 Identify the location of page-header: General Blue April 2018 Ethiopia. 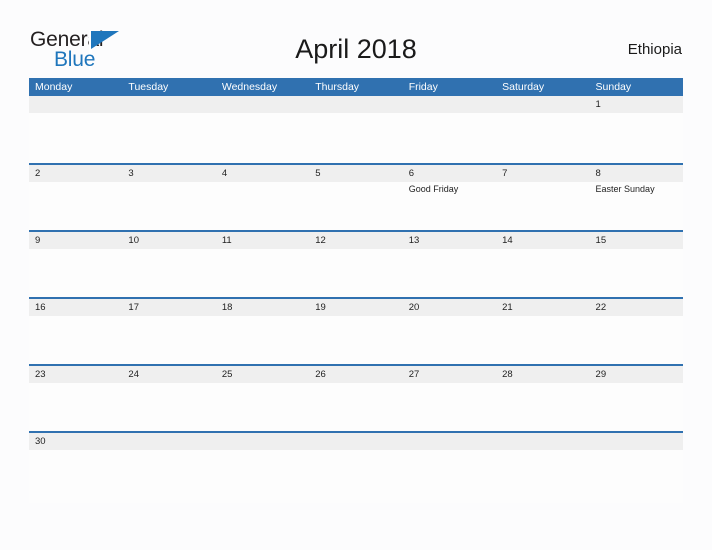
(356, 38).